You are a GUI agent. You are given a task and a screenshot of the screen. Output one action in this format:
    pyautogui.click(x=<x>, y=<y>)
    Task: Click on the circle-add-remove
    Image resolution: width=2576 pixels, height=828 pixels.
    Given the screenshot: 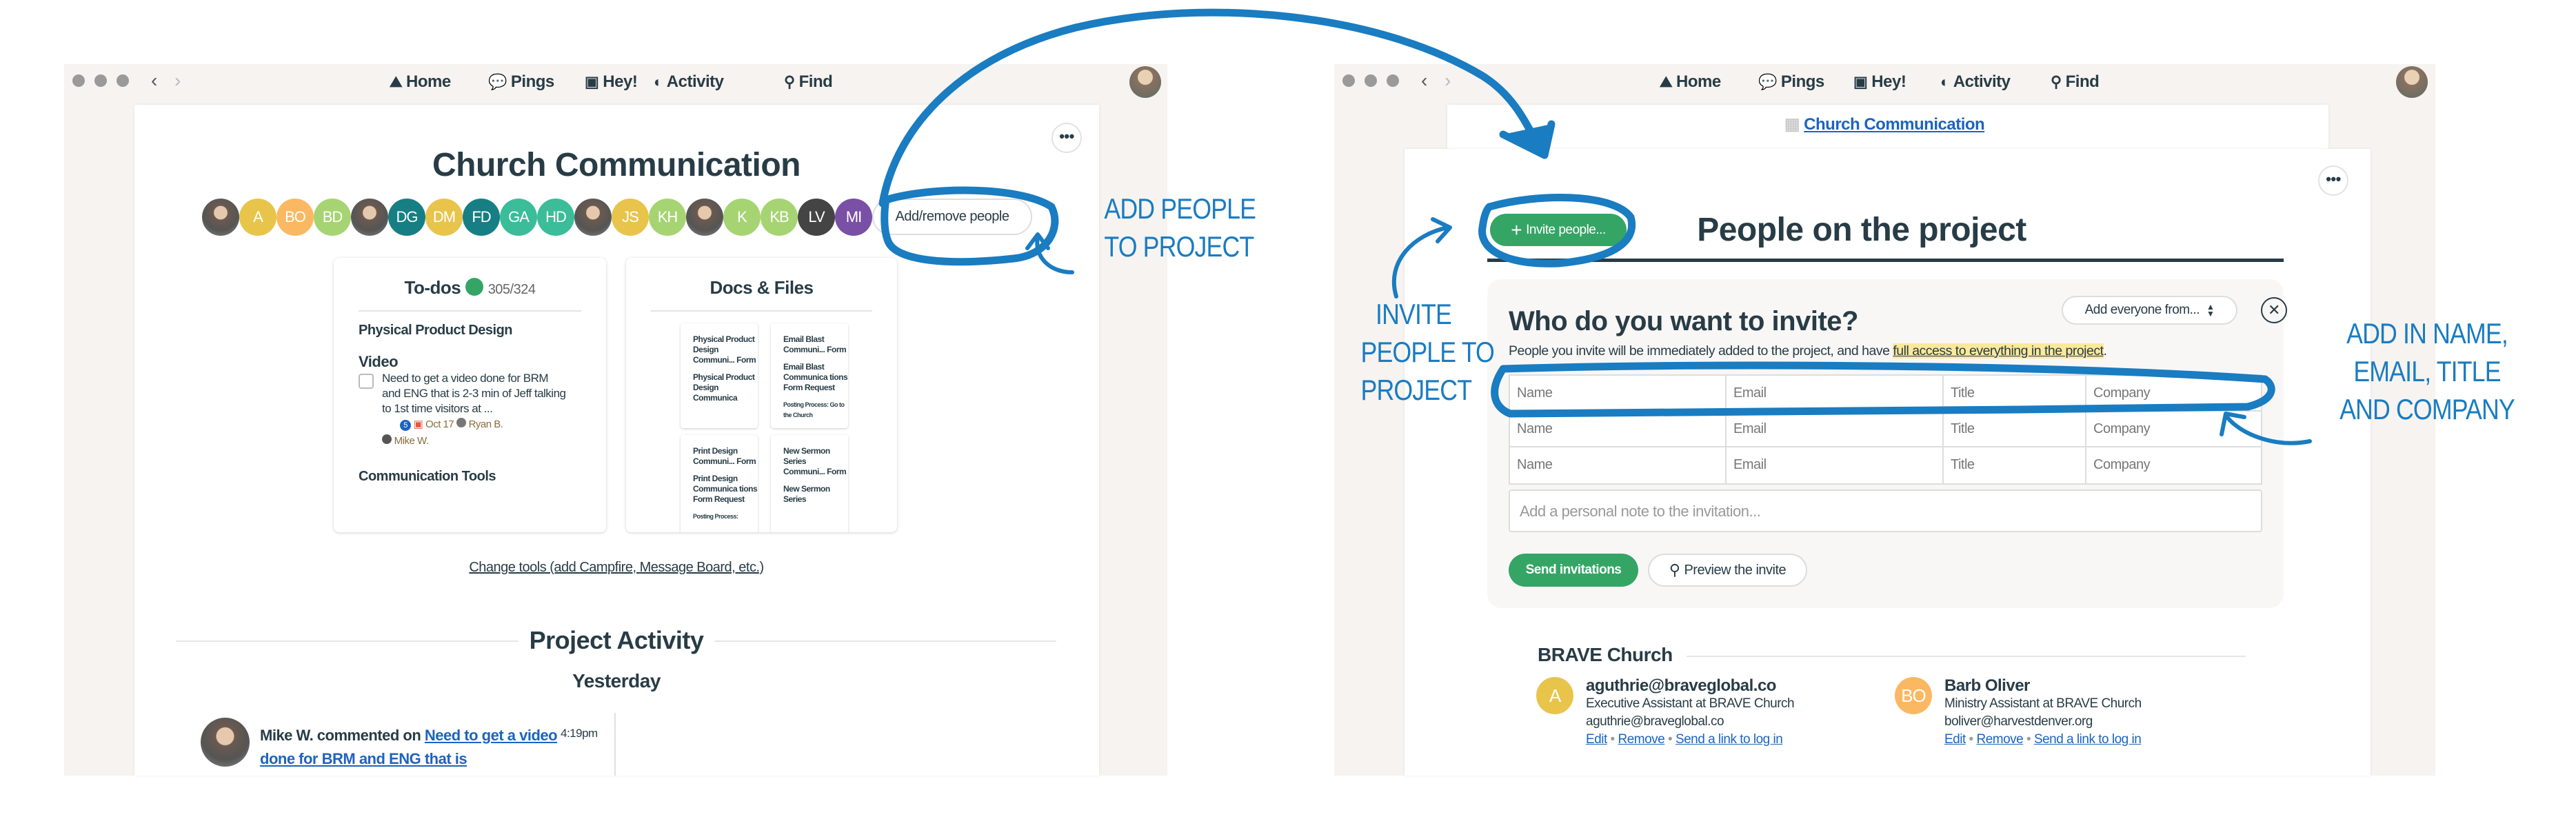 What is the action you would take?
    pyautogui.click(x=970, y=226)
    